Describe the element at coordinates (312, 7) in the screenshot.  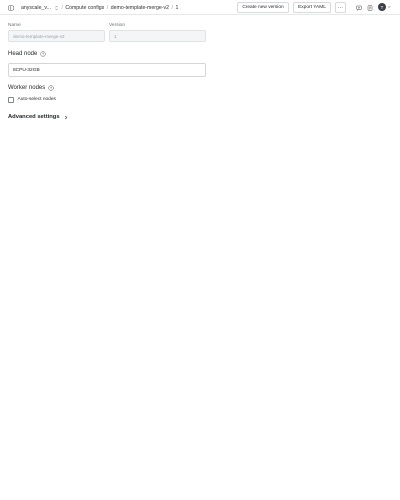
I see `export-yaml-button: Export YAML` at that location.